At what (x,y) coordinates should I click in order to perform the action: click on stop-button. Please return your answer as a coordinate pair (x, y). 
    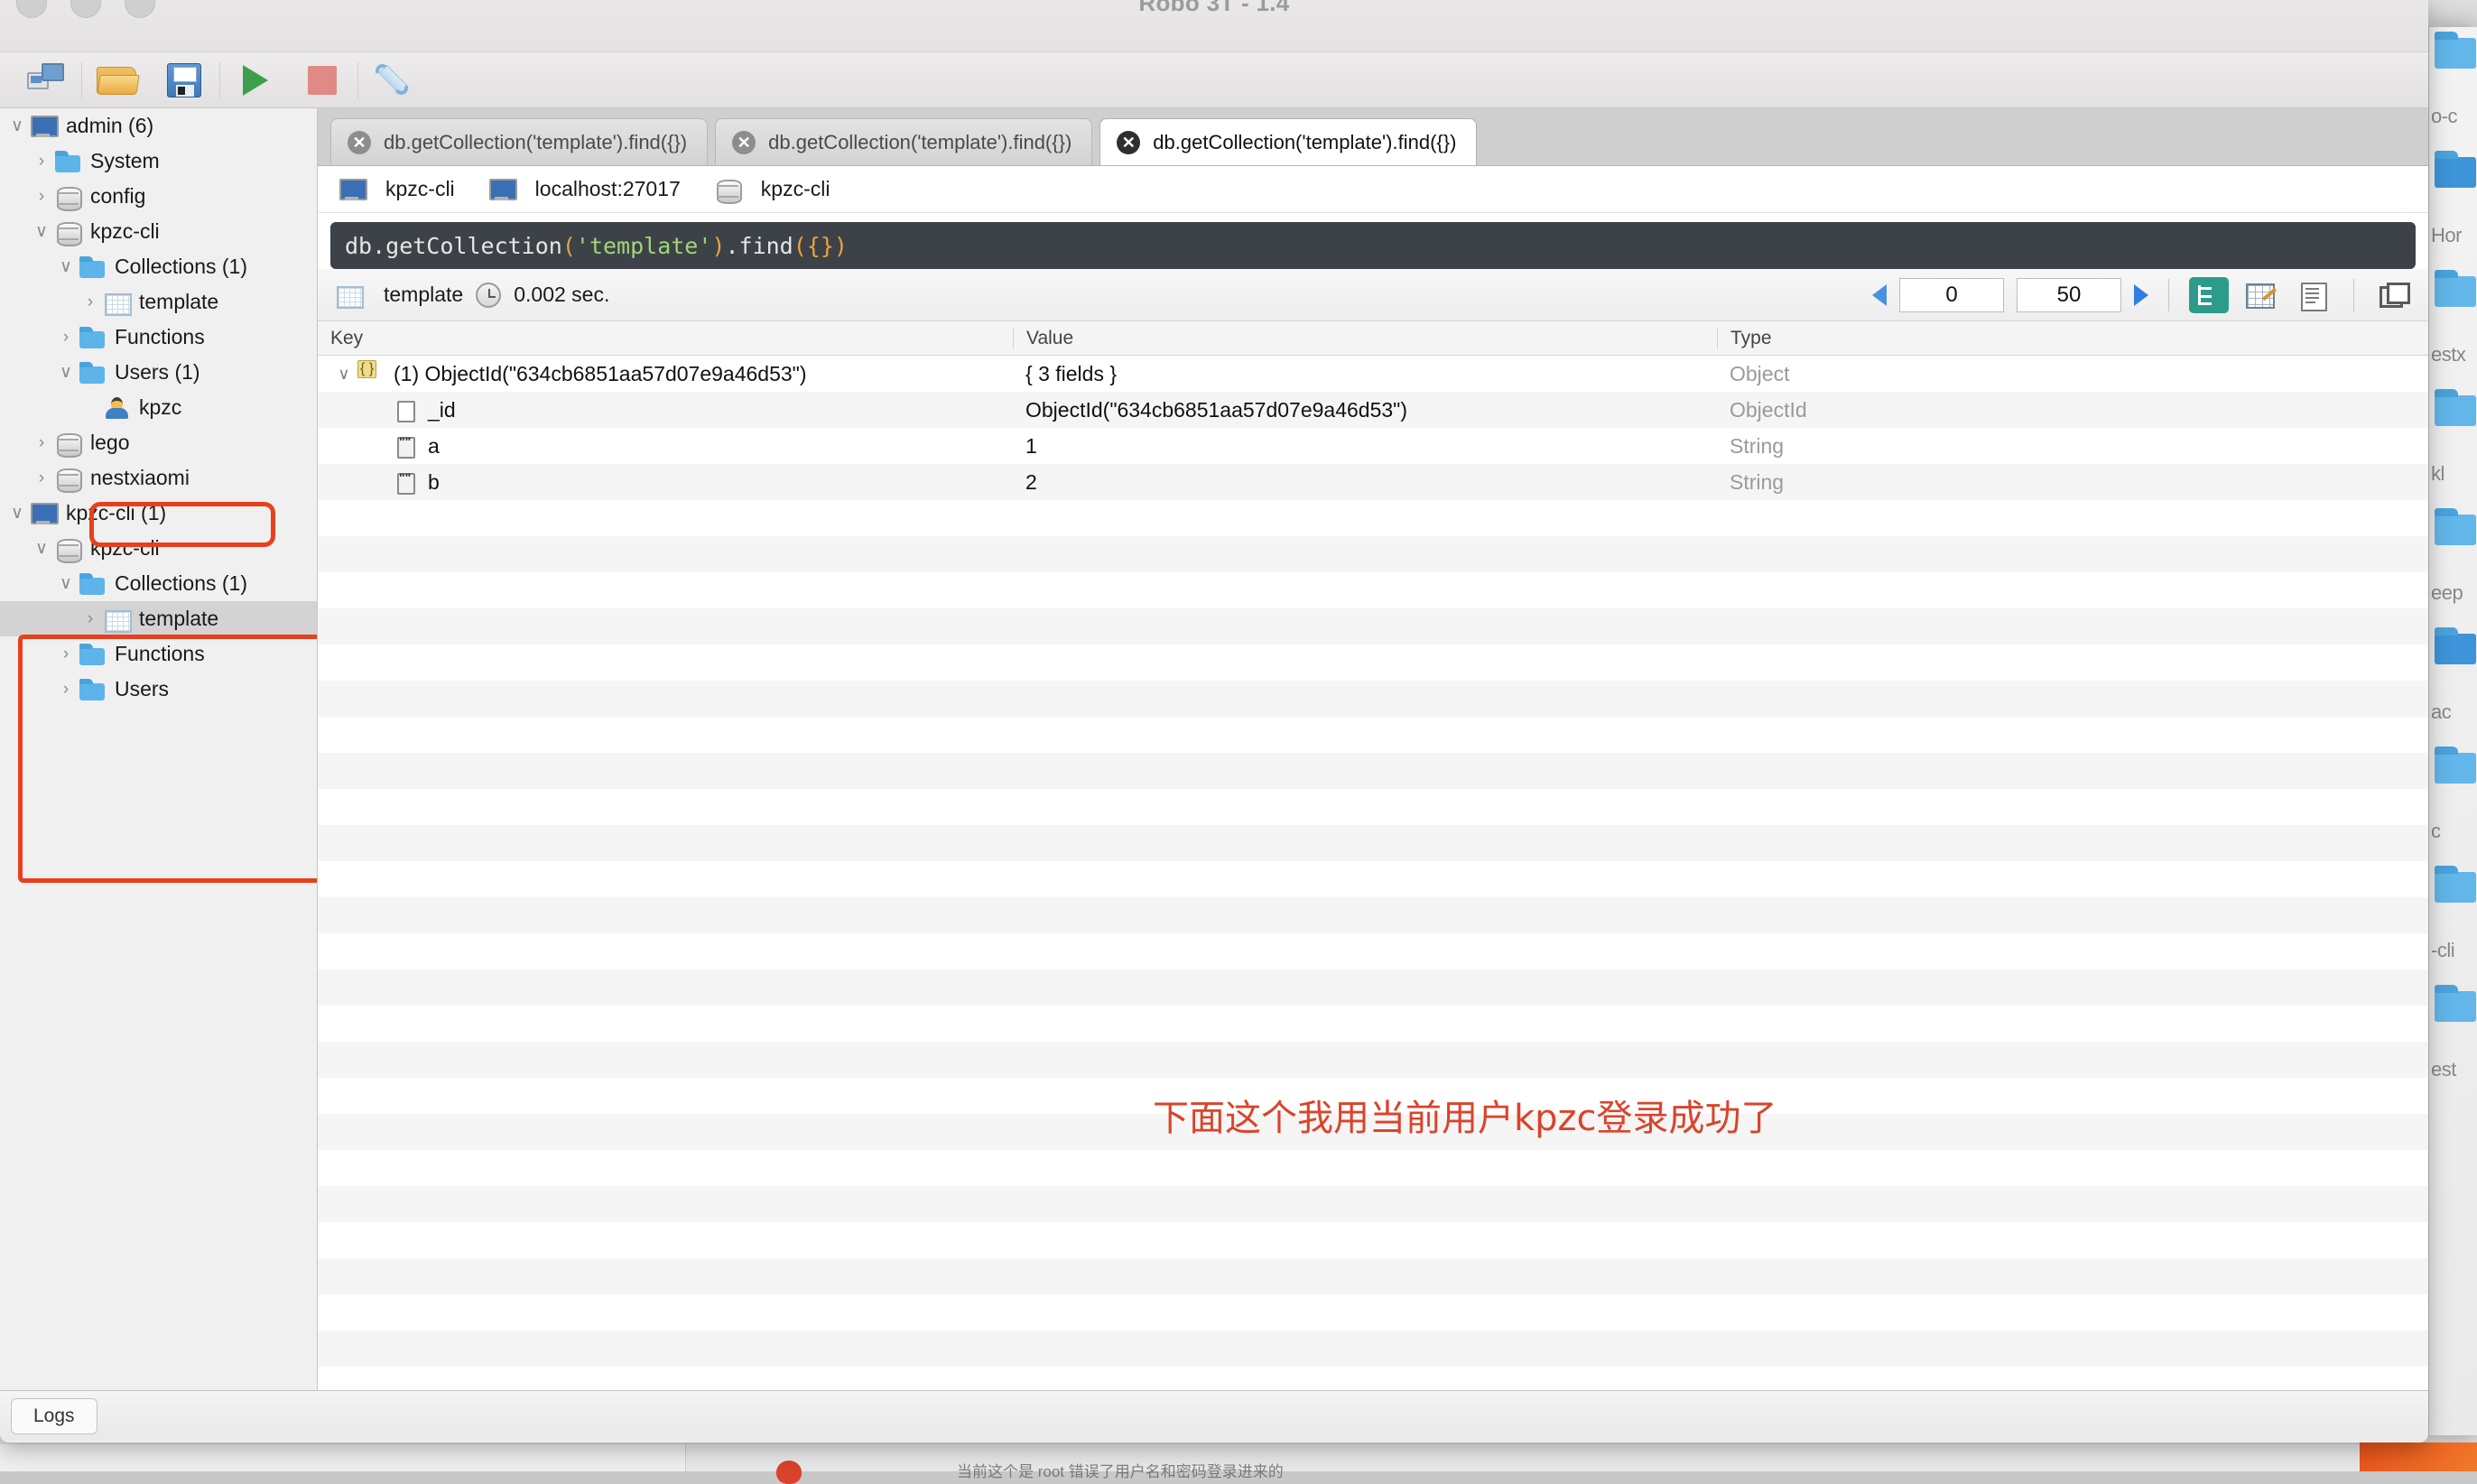
    Looking at the image, I should click on (323, 80).